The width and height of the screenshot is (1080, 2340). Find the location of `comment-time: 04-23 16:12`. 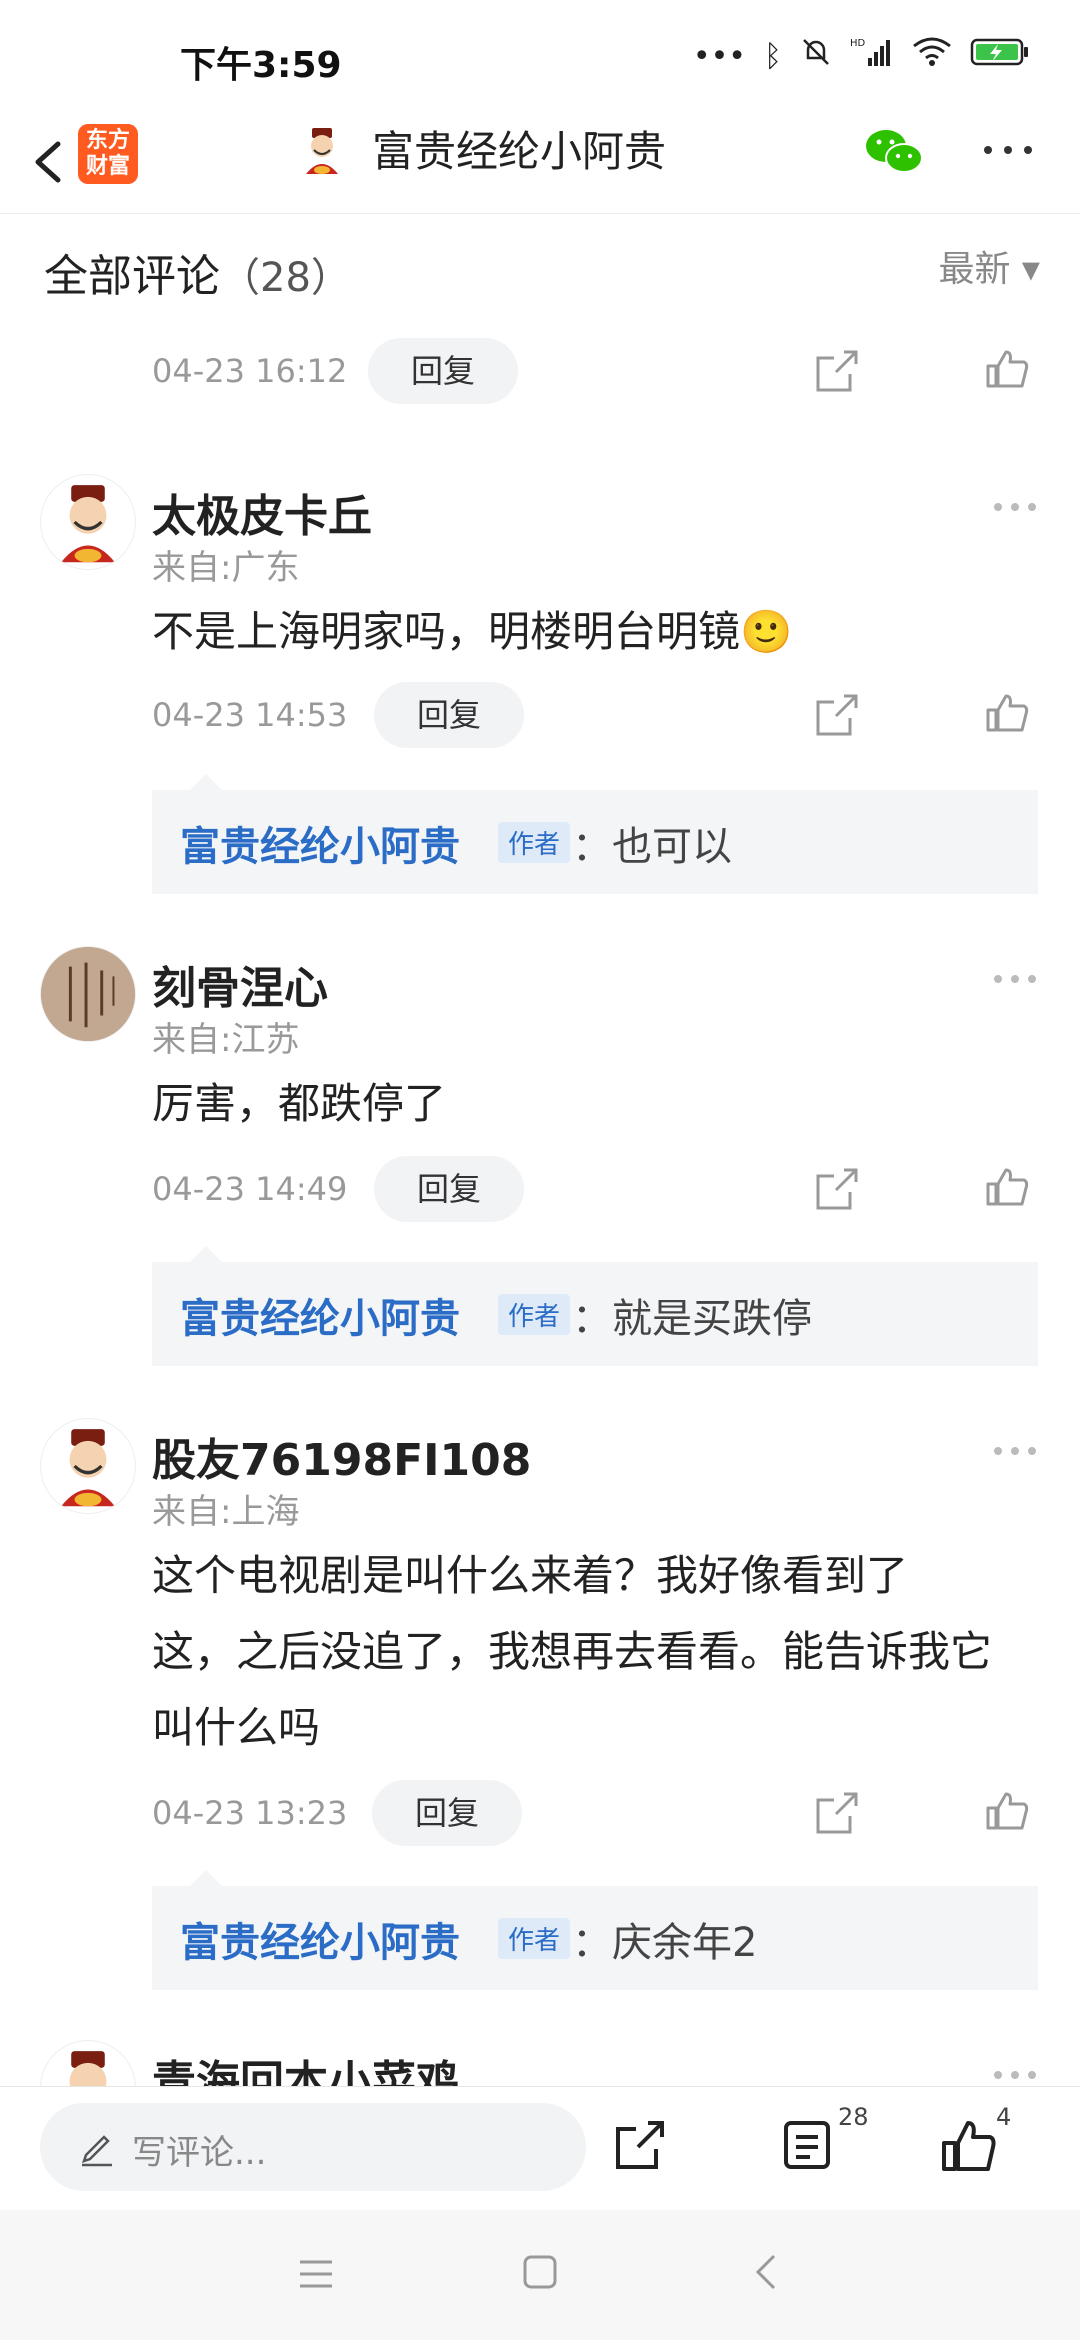

comment-time: 04-23 16:12 is located at coordinates (250, 371).